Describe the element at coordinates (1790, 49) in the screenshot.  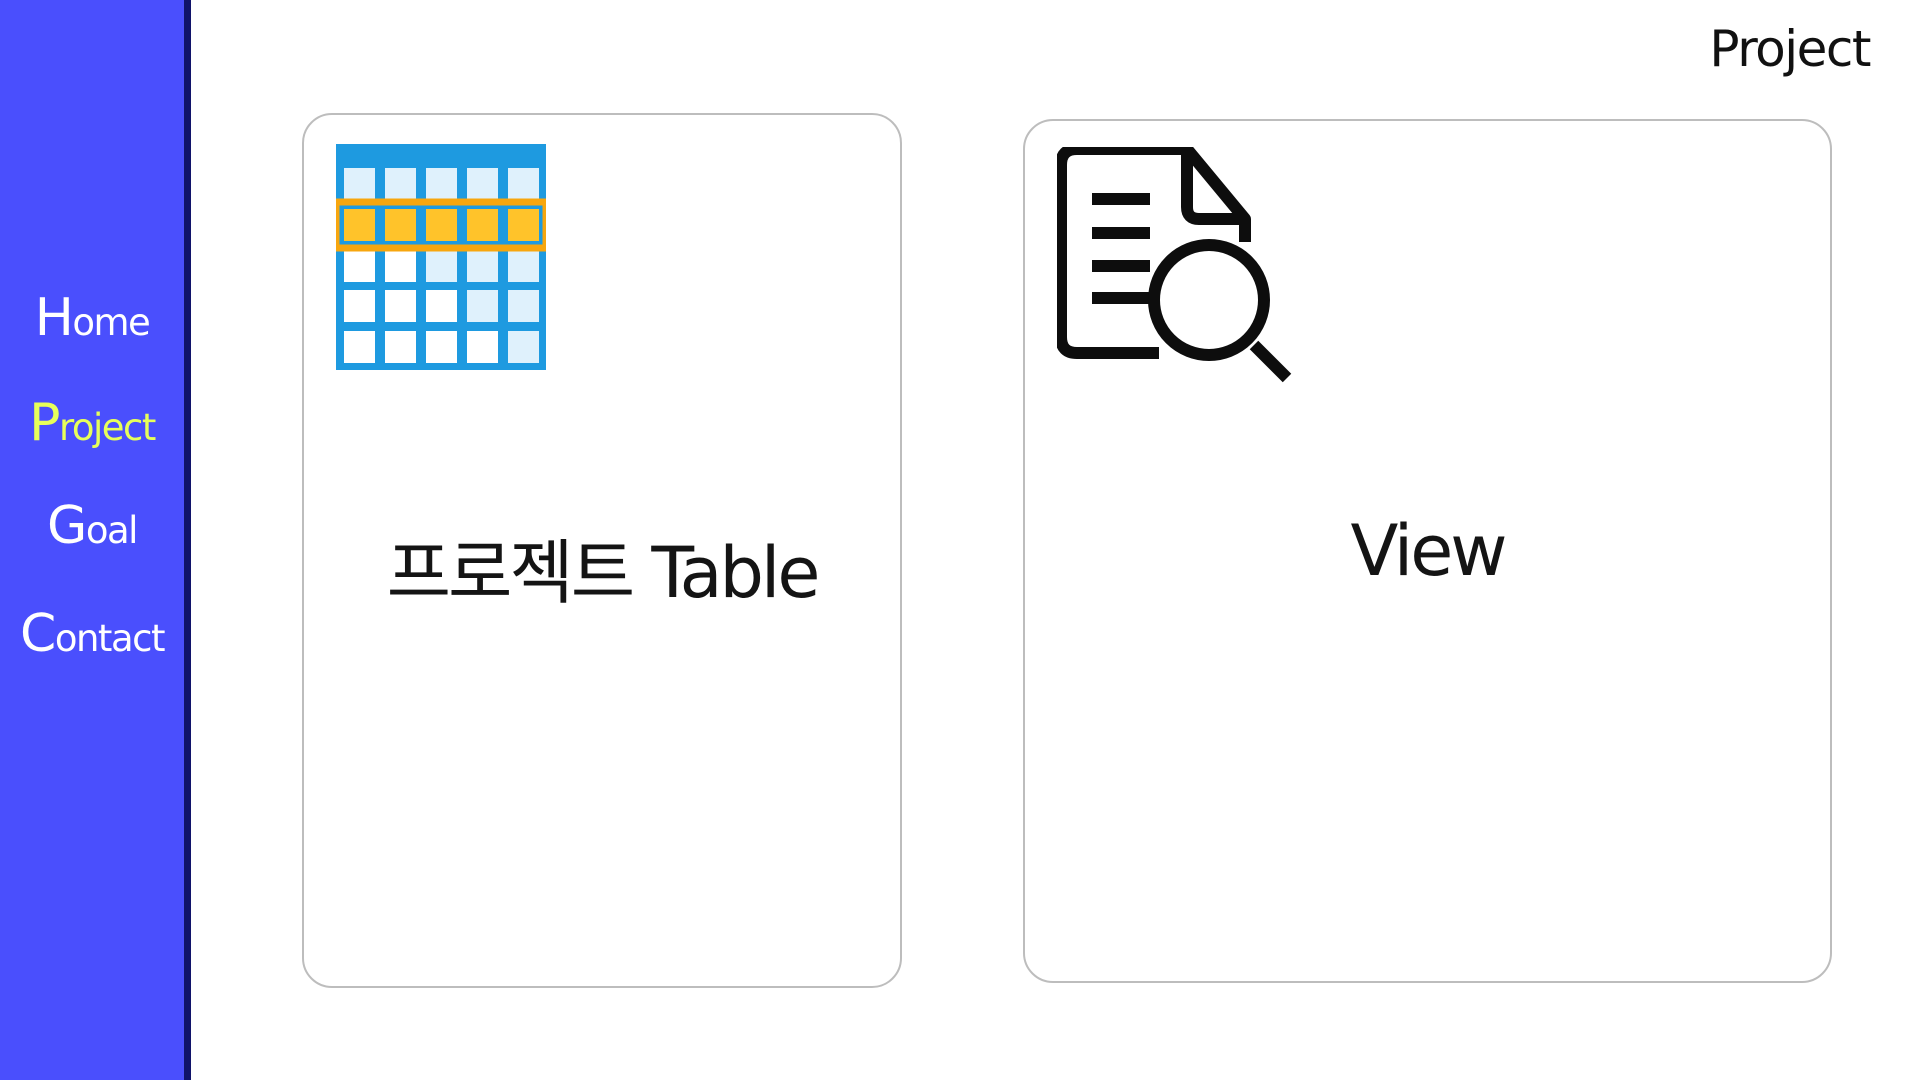
I see `page-title: Project` at that location.